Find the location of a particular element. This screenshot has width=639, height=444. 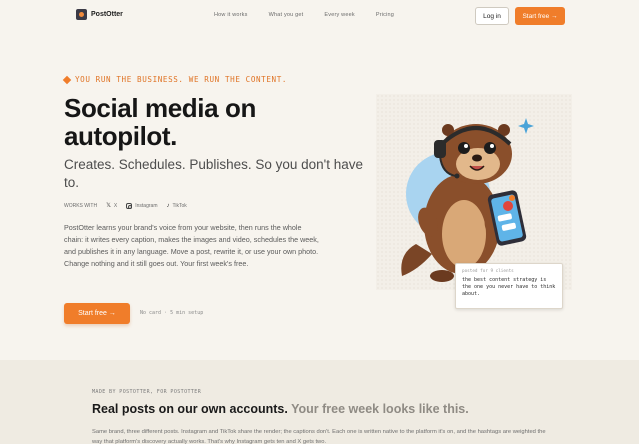

brand-name: PostOtter is located at coordinates (107, 14).